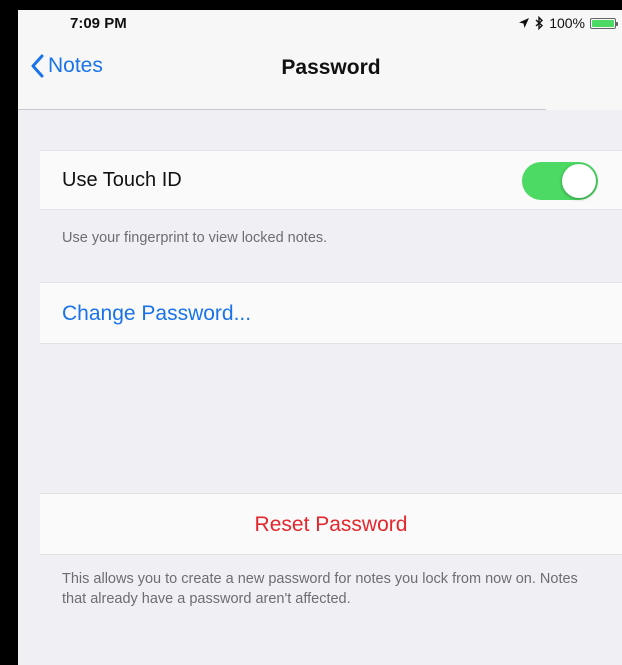 The width and height of the screenshot is (622, 665). I want to click on battery-level, so click(603, 23).